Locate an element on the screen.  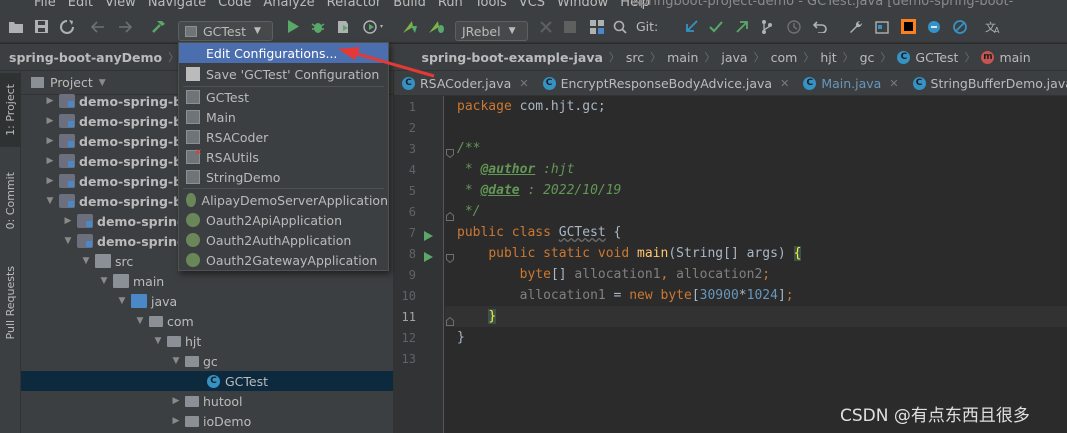
save-all-icon is located at coordinates (41, 26).